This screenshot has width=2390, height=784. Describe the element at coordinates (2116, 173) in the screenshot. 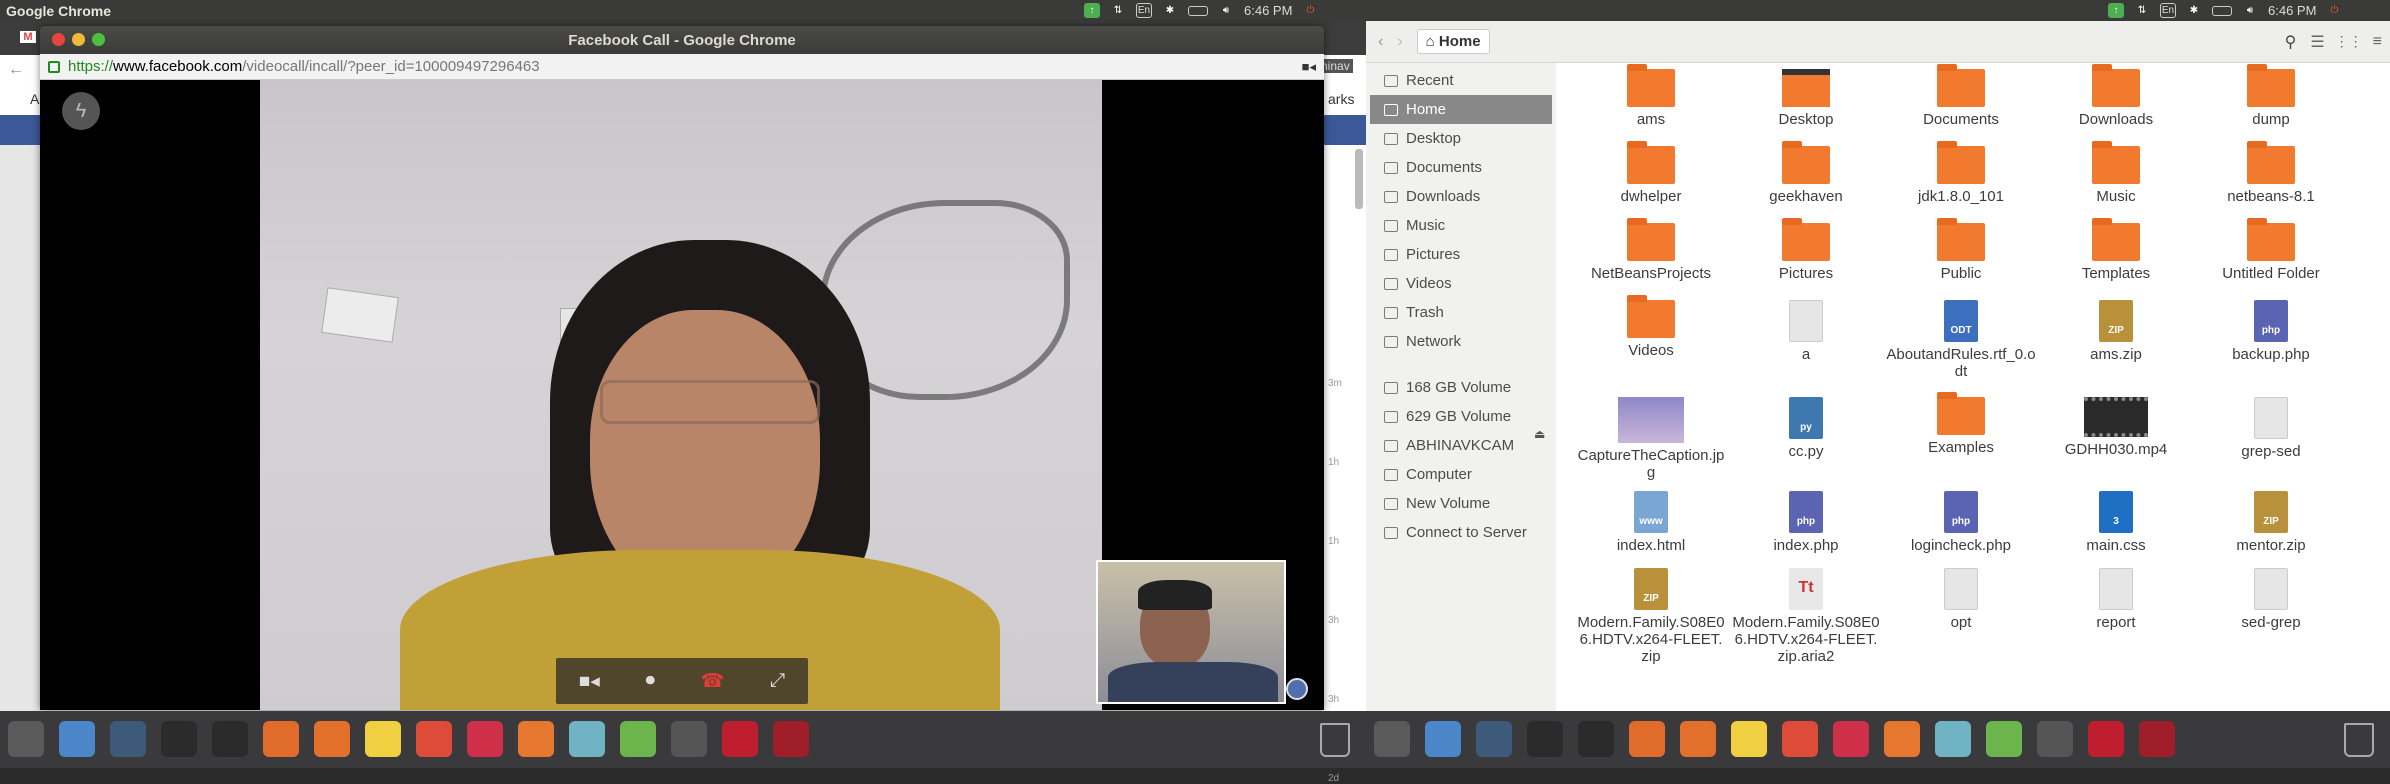

I see `file-item: Music` at that location.